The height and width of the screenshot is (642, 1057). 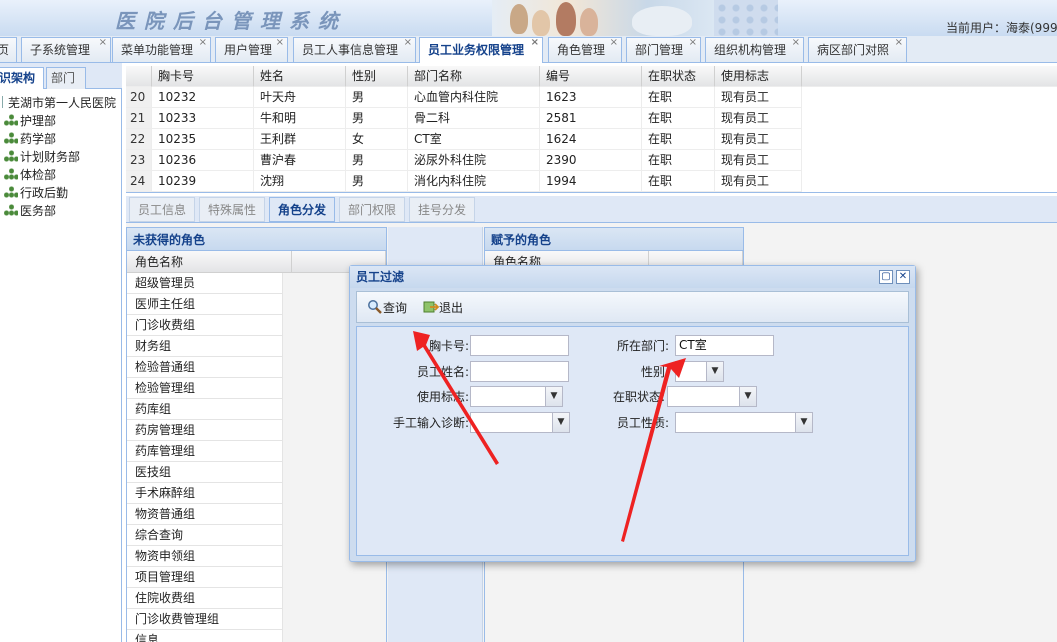 I want to click on table-cell: 沈翔, so click(x=300, y=181).